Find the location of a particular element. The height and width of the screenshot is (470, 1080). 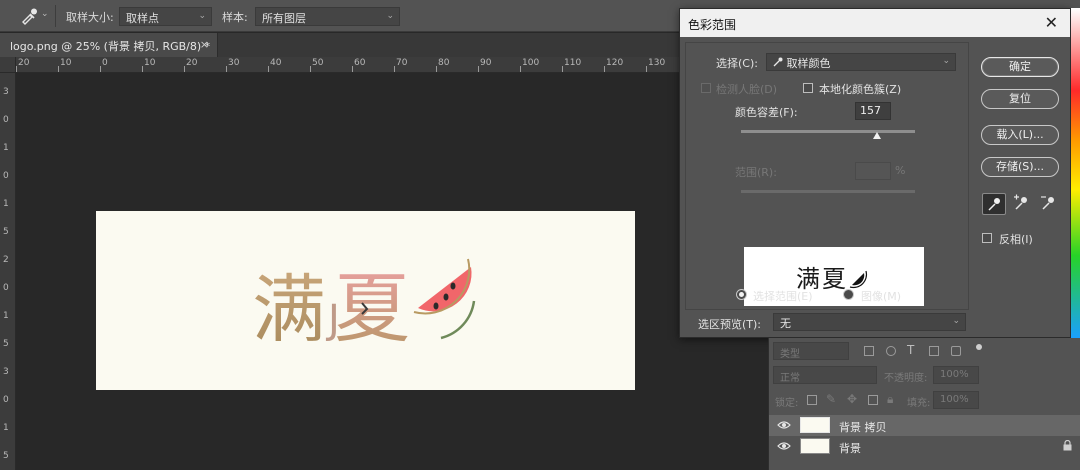

fuzziness-slider-thumb is located at coordinates (876, 135).